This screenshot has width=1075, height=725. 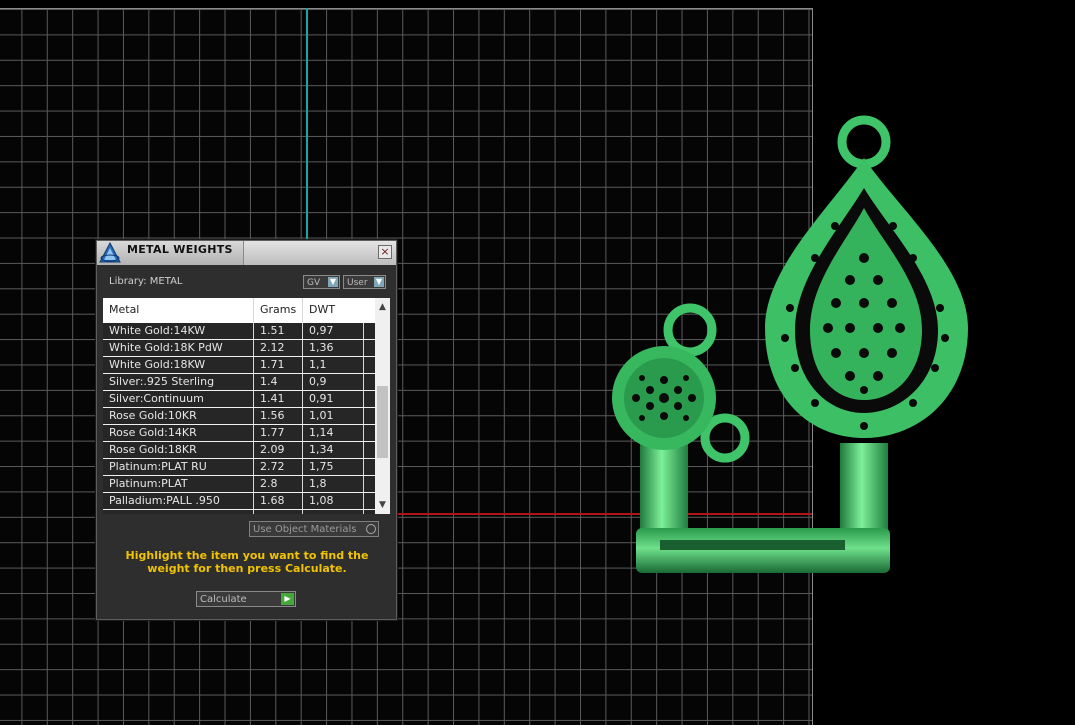 What do you see at coordinates (178, 348) in the screenshot?
I see `metal-cell: White Gold:18K PdW` at bounding box center [178, 348].